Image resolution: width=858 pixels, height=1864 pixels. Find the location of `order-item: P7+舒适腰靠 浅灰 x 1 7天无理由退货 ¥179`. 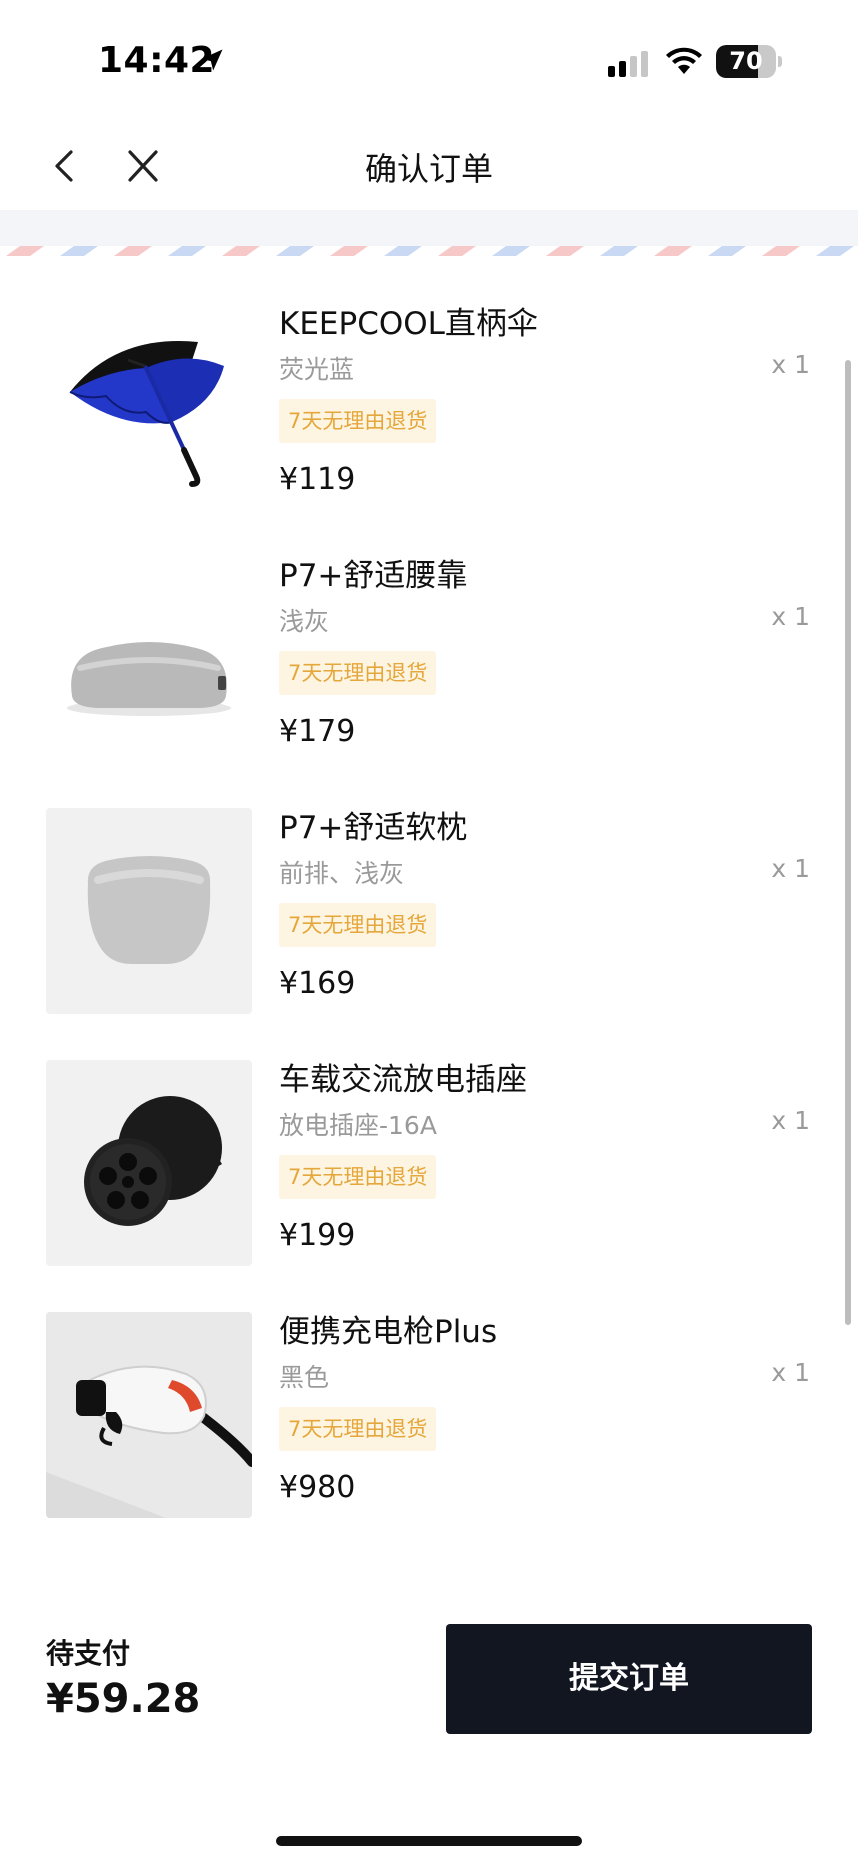

order-item: P7+舒适腰靠 浅灰 x 1 7天无理由退货 ¥179 is located at coordinates (429, 635).